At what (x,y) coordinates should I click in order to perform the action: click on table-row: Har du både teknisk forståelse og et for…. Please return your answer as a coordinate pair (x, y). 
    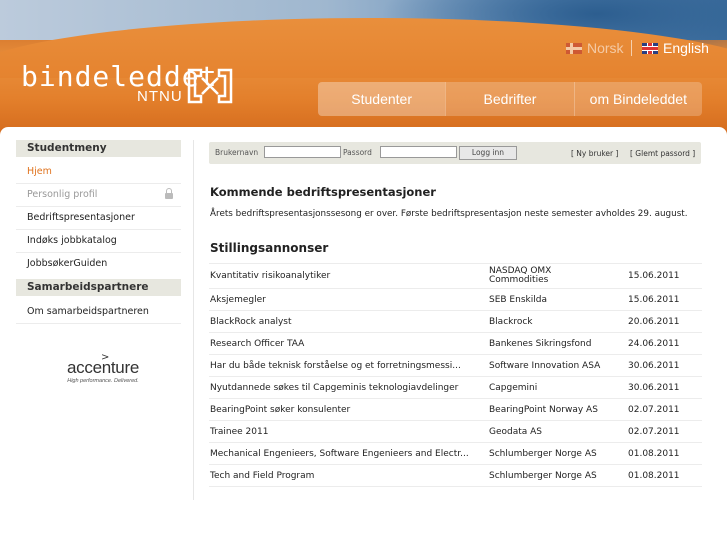
    Looking at the image, I should click on (455, 365).